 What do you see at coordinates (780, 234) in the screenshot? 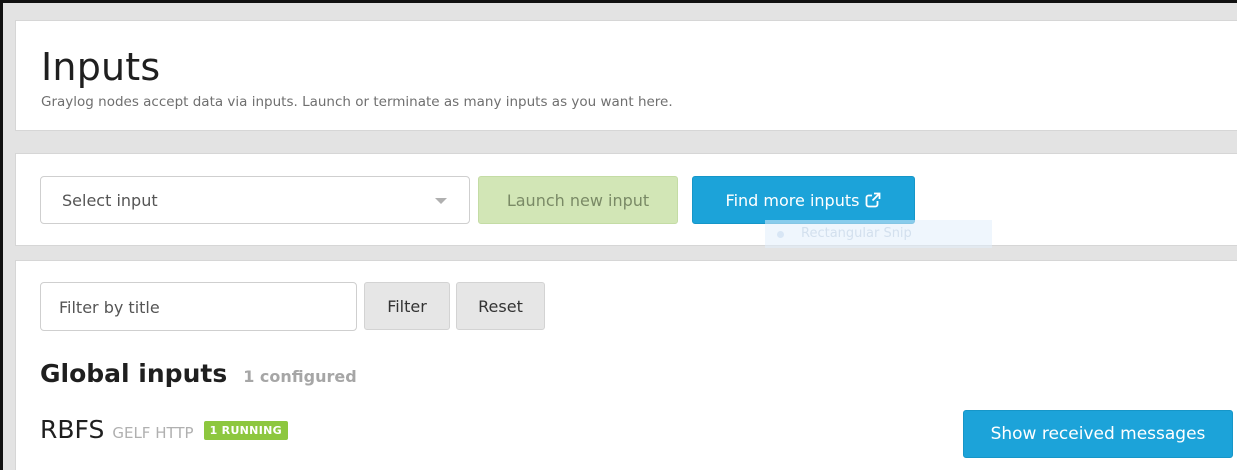
I see `snip-dot-icon` at bounding box center [780, 234].